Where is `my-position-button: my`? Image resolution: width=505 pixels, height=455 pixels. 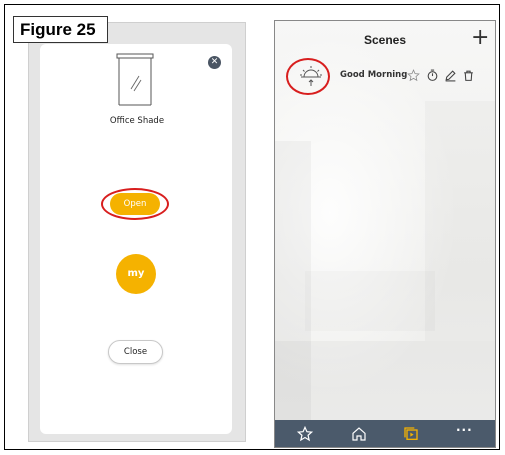 my-position-button: my is located at coordinates (136, 274).